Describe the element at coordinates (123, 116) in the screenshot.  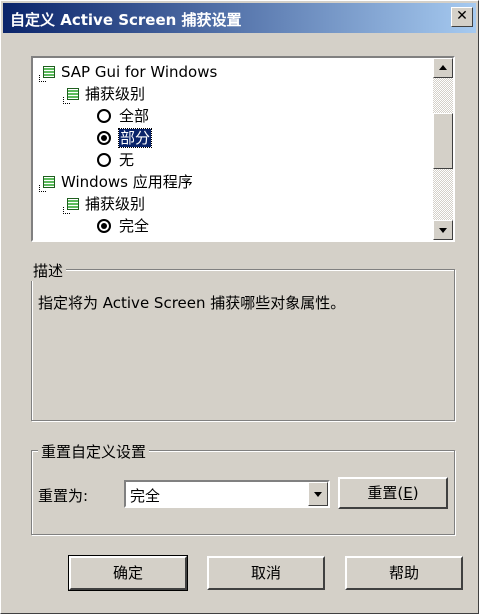
I see `radio-all: 全部` at that location.